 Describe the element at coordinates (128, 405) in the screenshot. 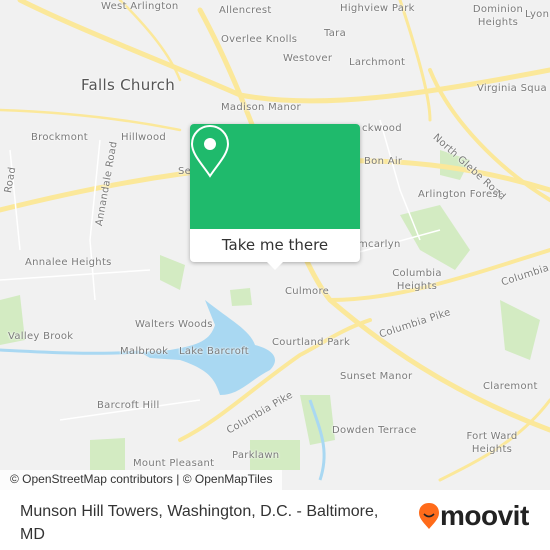

I see `map-label: Barcroft Hill` at that location.